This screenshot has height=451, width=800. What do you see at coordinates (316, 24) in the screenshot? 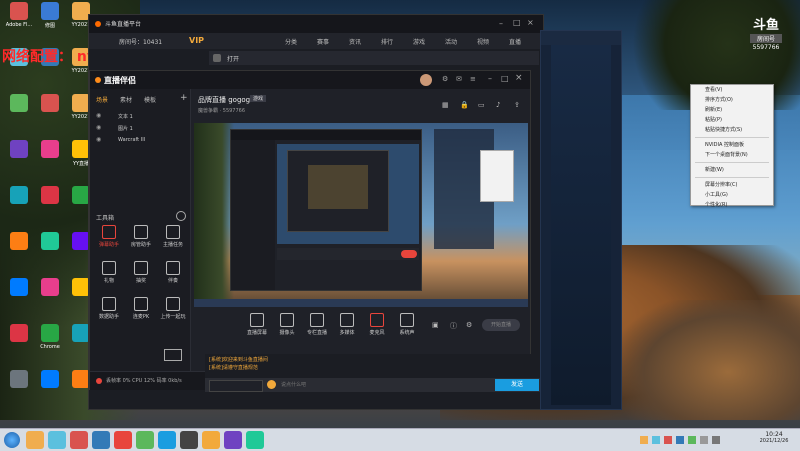
I see `outer-titlebar: 斗鱼直播平台 – □ ×` at bounding box center [316, 24].